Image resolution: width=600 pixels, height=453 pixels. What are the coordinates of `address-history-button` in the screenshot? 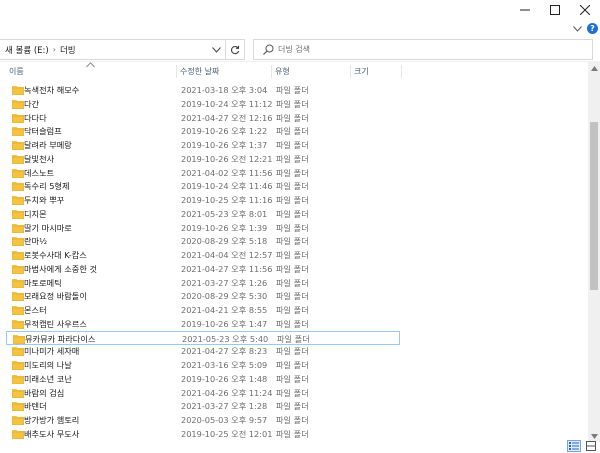 It's located at (216, 49).